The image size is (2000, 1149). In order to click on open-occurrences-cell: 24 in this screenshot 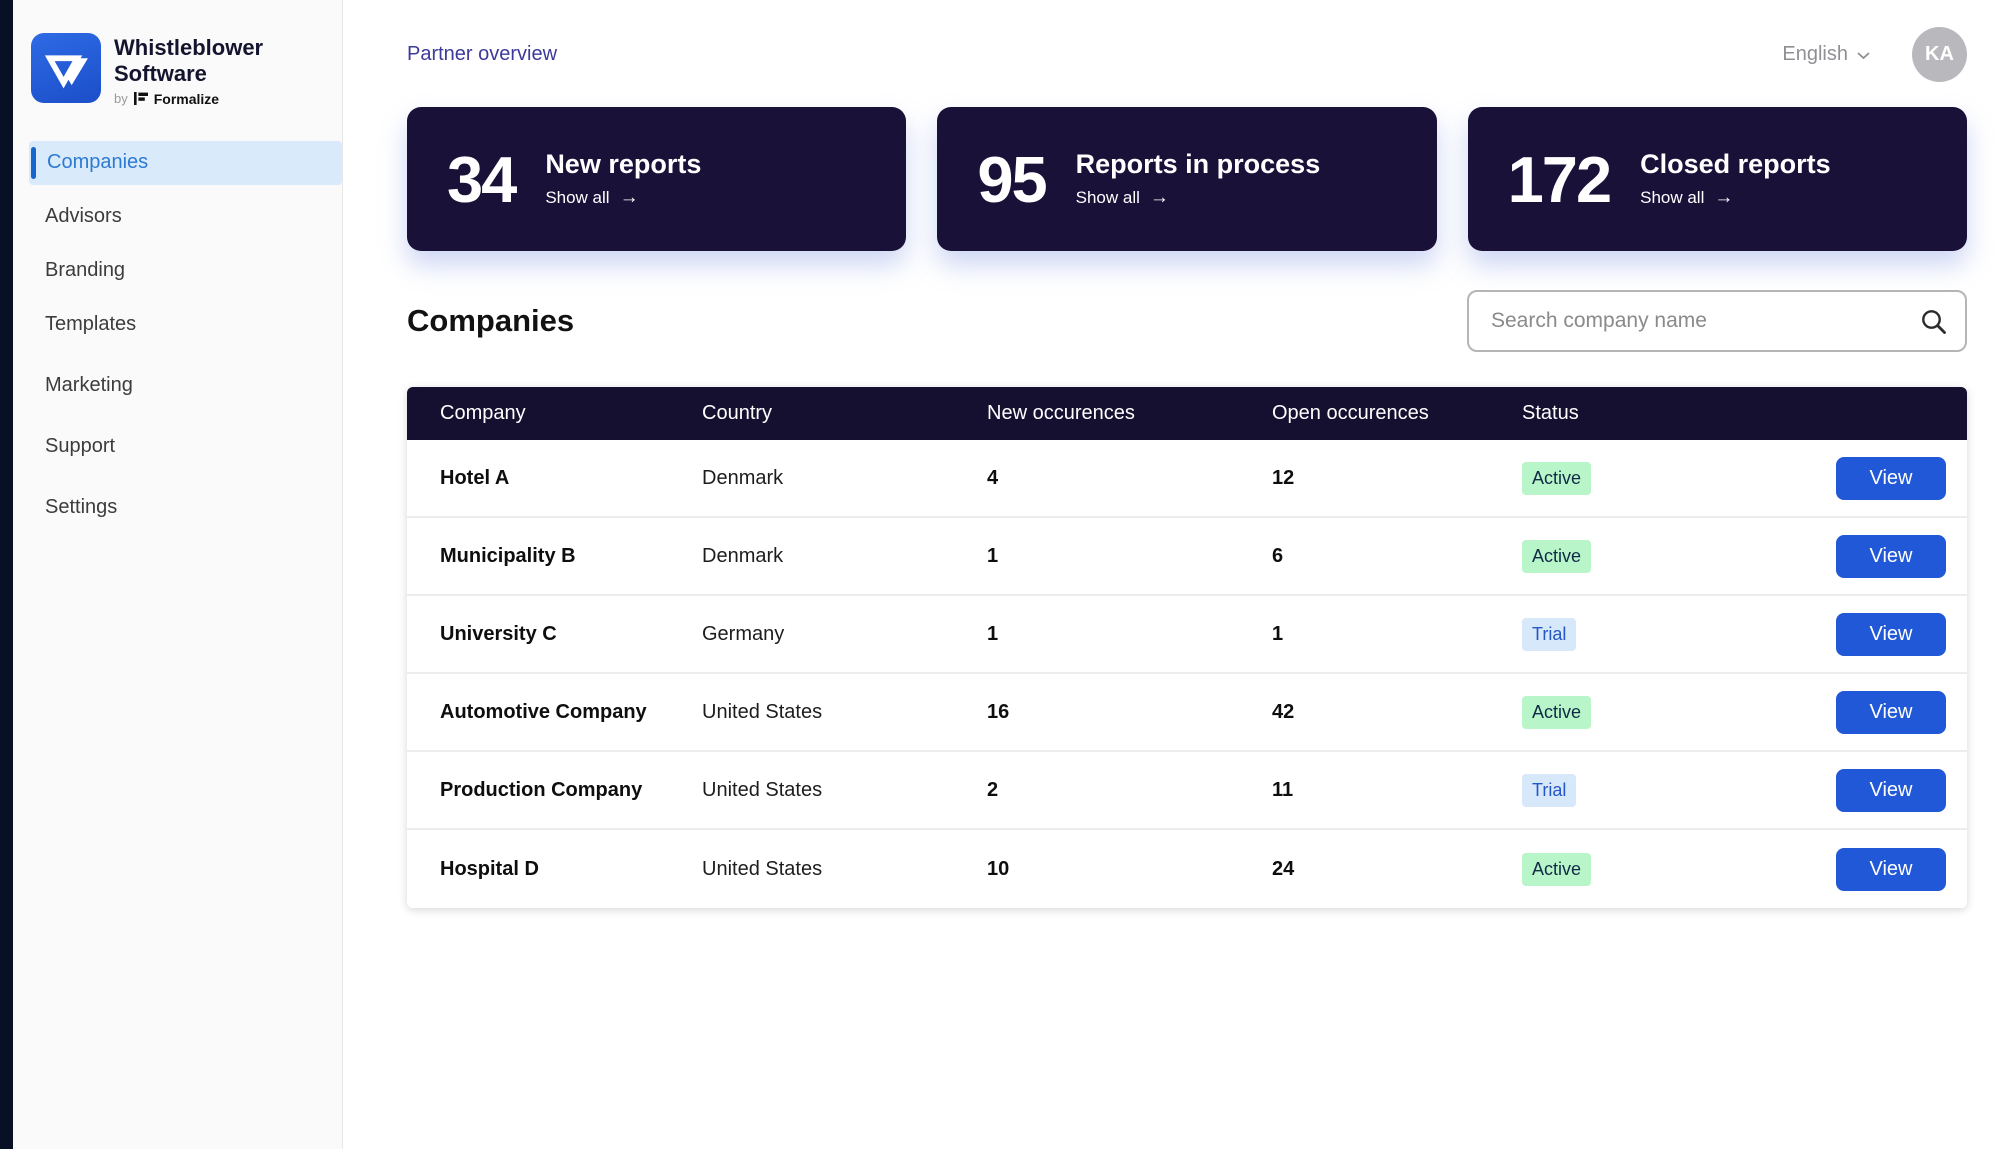, I will do `click(1283, 868)`.